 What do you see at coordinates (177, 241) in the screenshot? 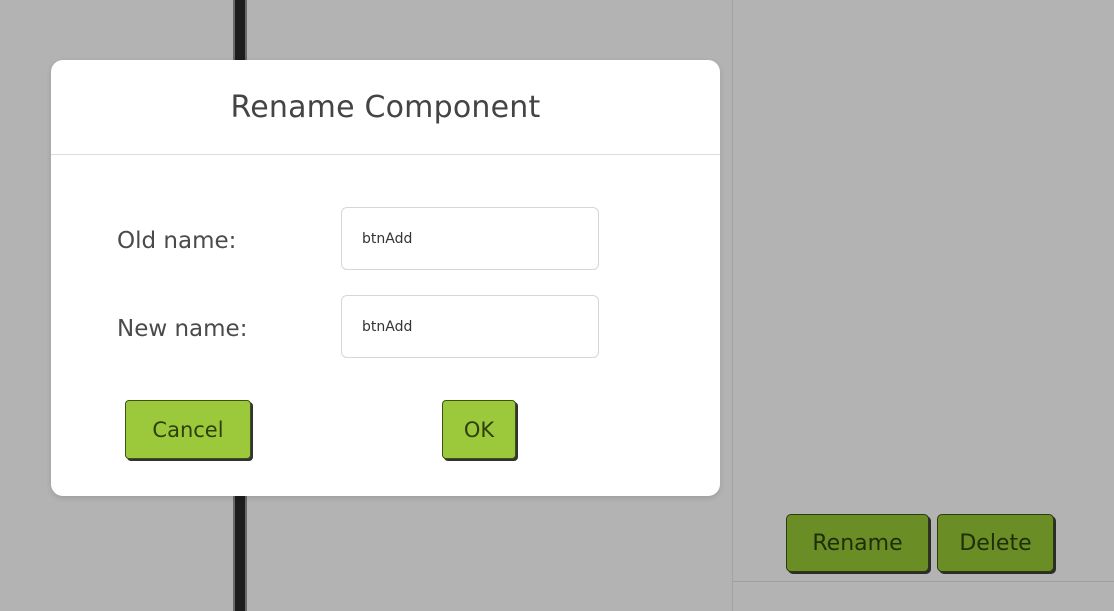
I see `old-name-label: Old name:` at bounding box center [177, 241].